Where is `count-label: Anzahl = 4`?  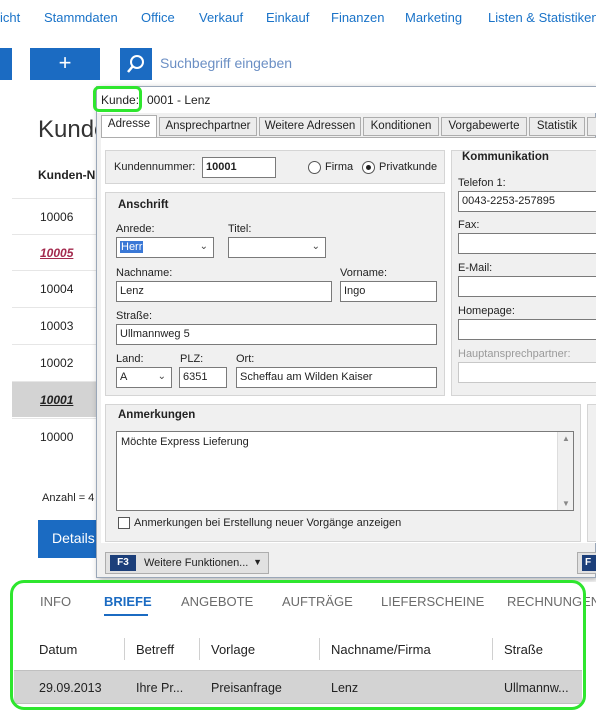
count-label: Anzahl = 4 is located at coordinates (68, 498).